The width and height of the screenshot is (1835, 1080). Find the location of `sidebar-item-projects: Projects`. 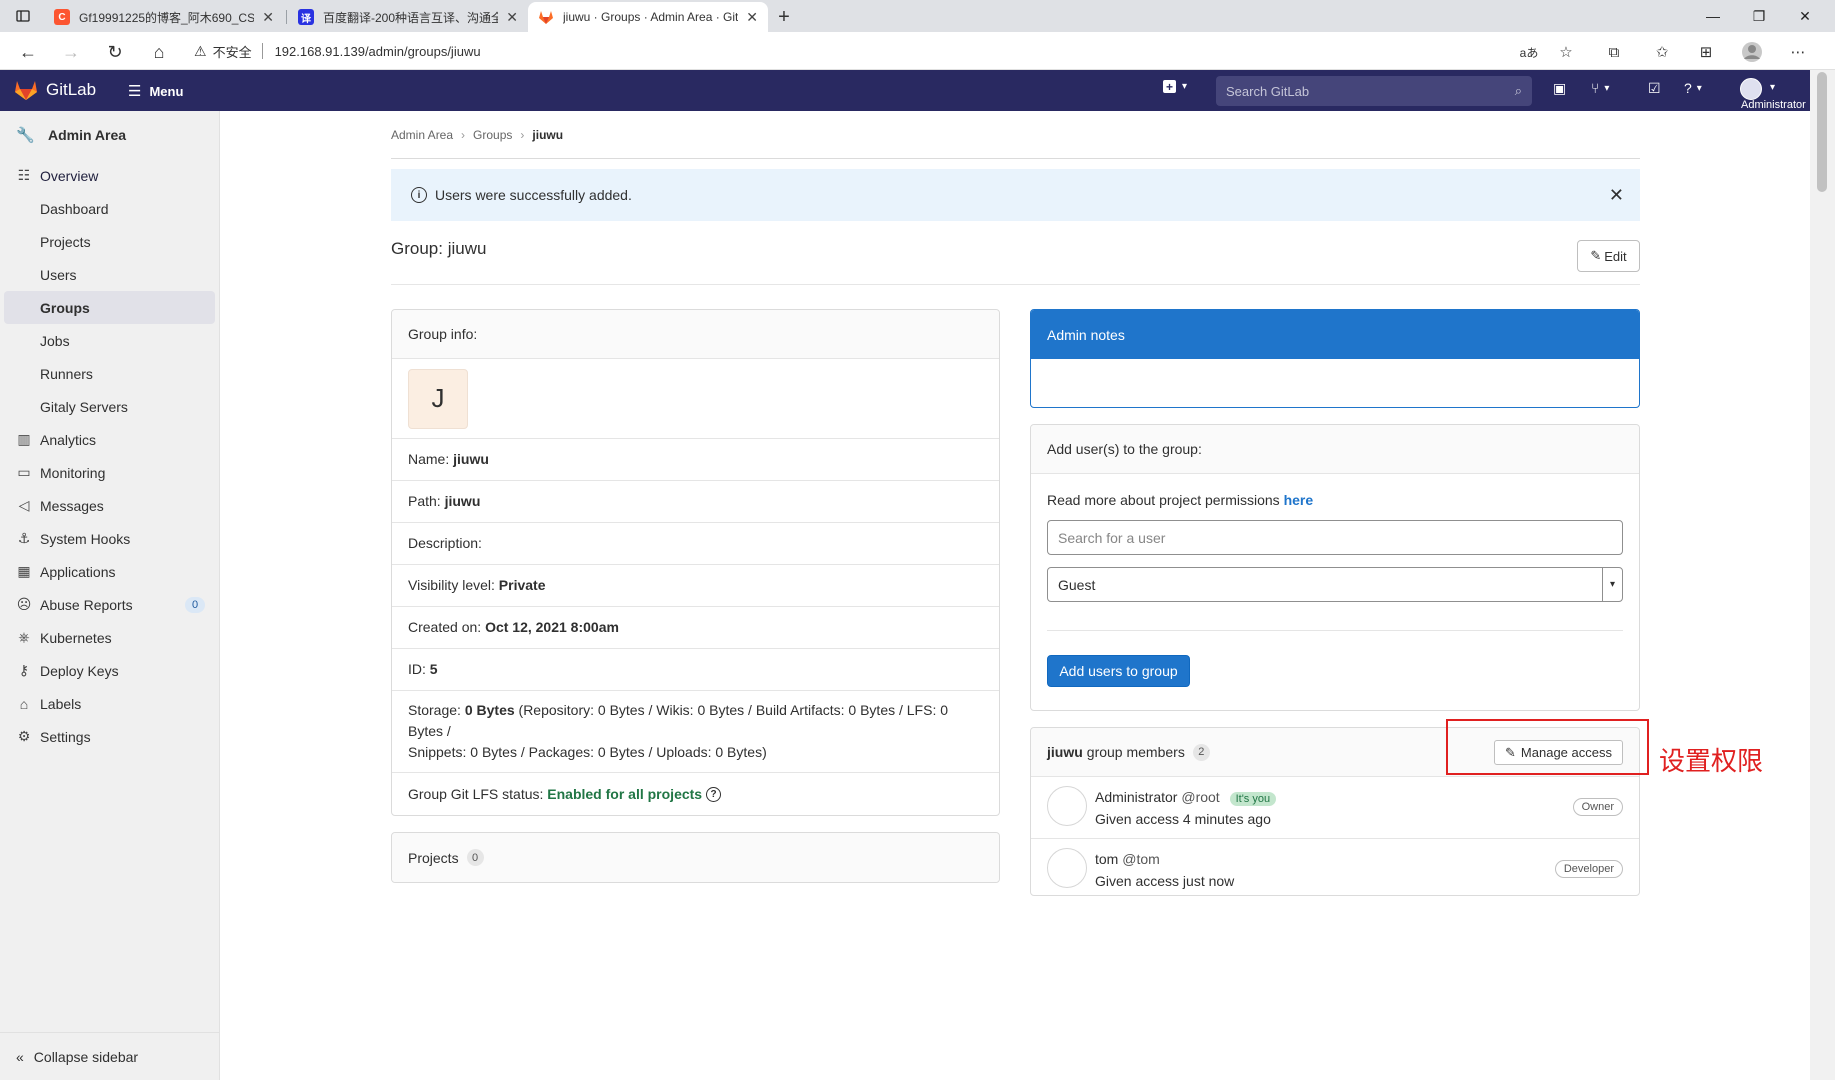

sidebar-item-projects: Projects is located at coordinates (109, 241).